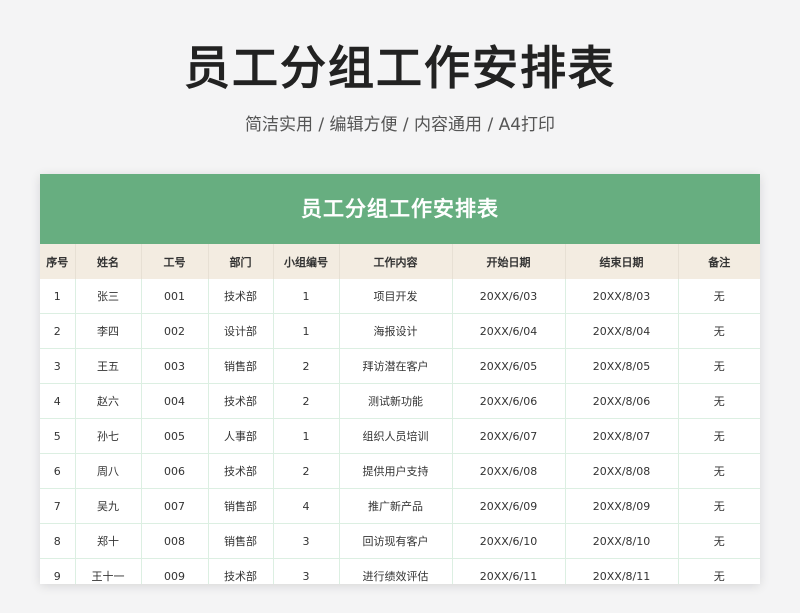  Describe the element at coordinates (396, 261) in the screenshot. I see `column-header-task: 工作内容` at that location.